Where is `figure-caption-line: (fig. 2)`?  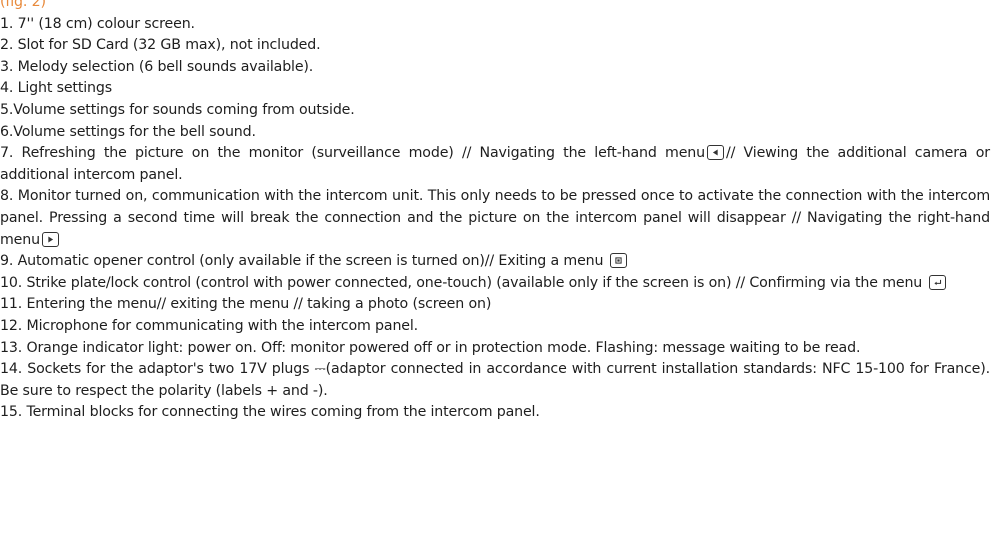
figure-caption-line: (fig. 2) is located at coordinates (495, 7).